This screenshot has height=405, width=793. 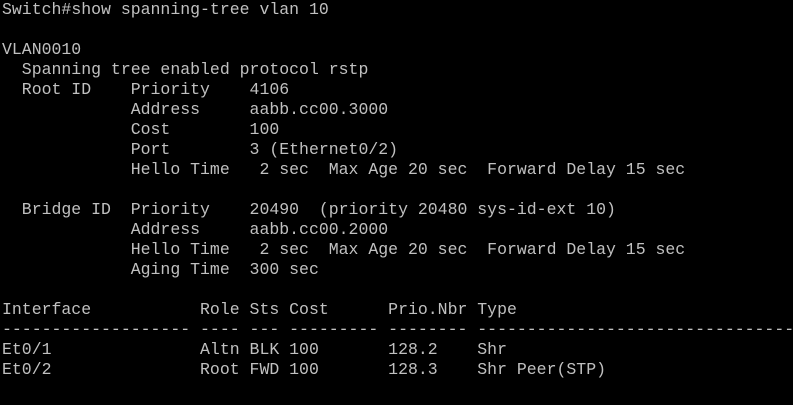 I want to click on bridge-id-address: Address aabb.cc00.2000, so click(x=195, y=229).